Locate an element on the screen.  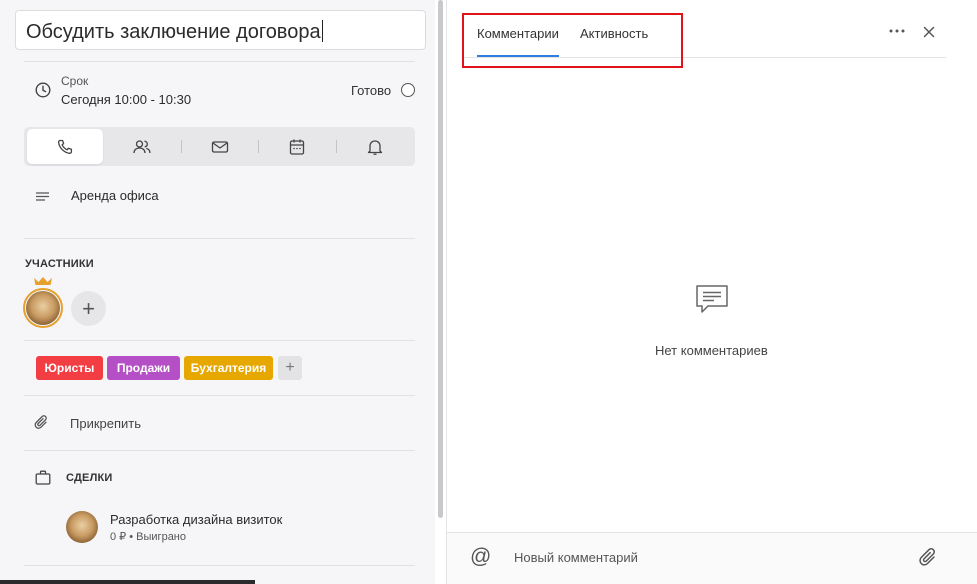
close-icon is located at coordinates (929, 32).